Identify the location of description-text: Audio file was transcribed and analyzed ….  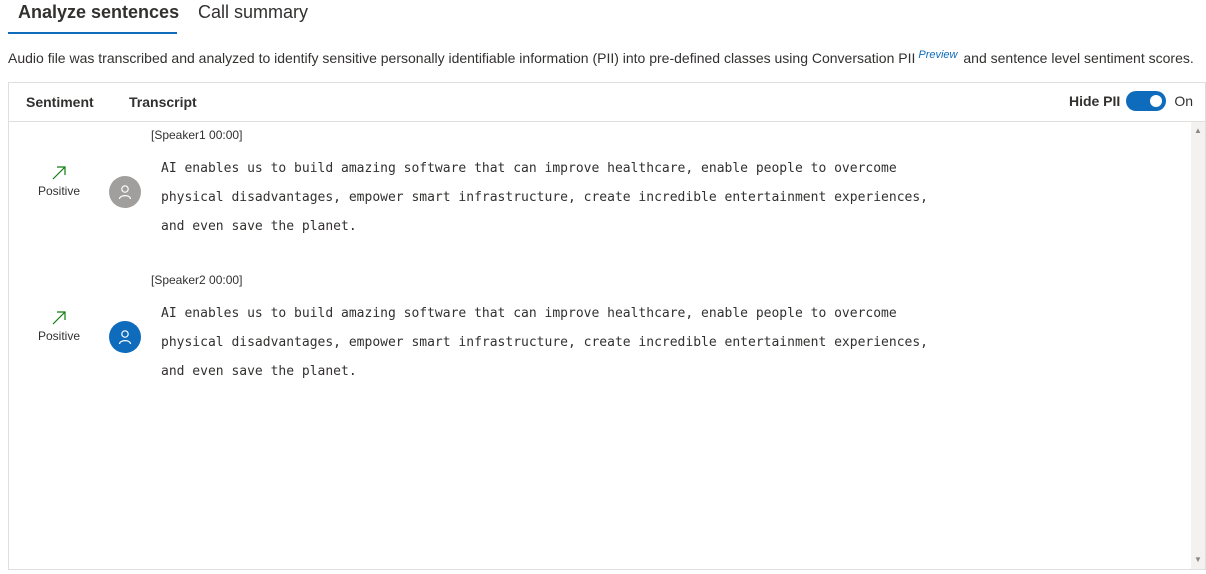
(601, 57).